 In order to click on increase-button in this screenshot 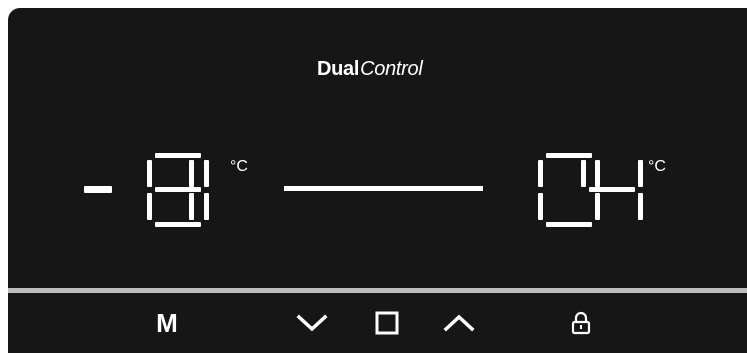, I will do `click(459, 323)`.